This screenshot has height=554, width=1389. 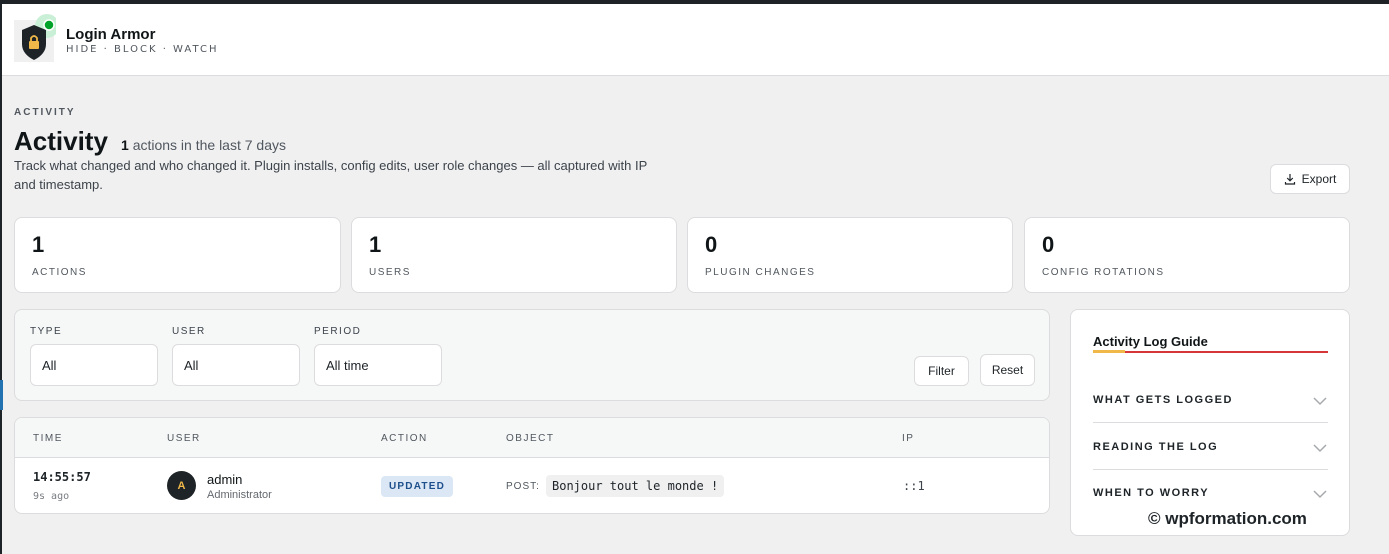 What do you see at coordinates (209, 145) in the screenshot?
I see `actions-count-suffix: actions in the last 7 days` at bounding box center [209, 145].